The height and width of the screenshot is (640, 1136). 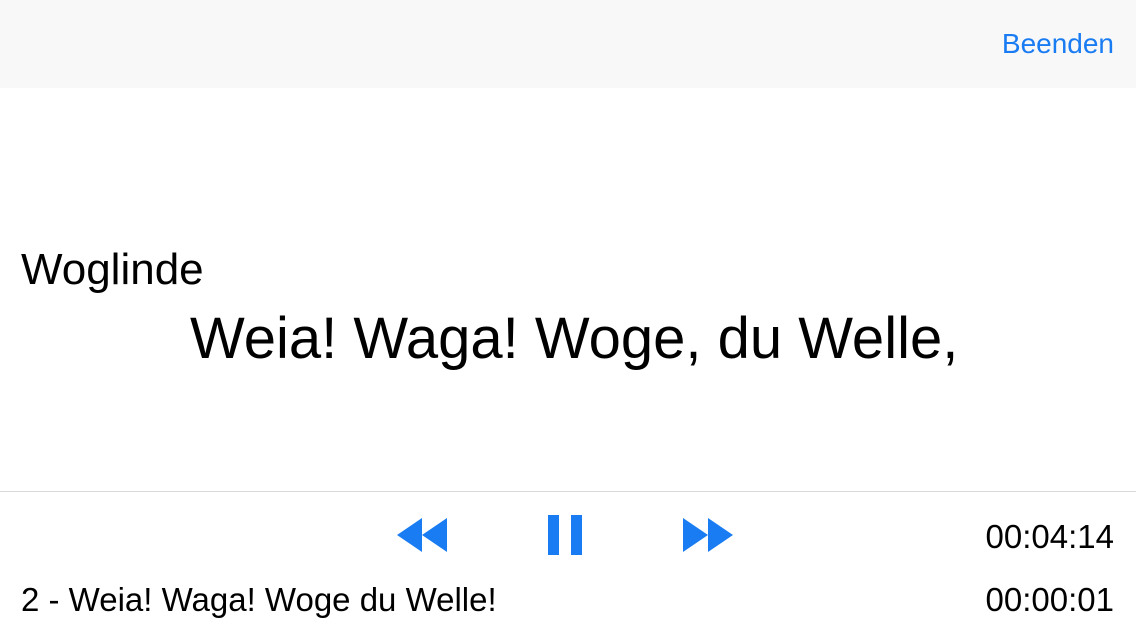 What do you see at coordinates (568, 44) in the screenshot?
I see `top-navigation-bar: Beenden` at bounding box center [568, 44].